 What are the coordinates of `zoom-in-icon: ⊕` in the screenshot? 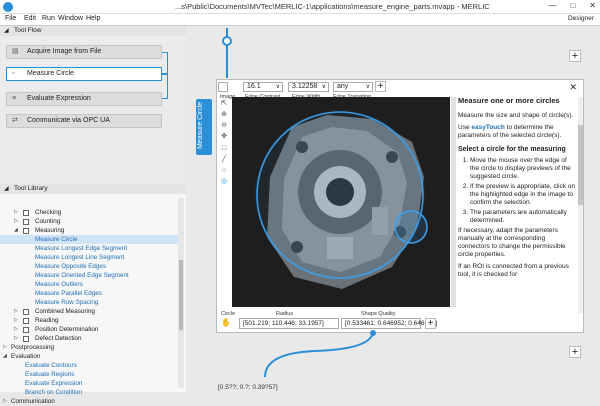 It's located at (224, 115).